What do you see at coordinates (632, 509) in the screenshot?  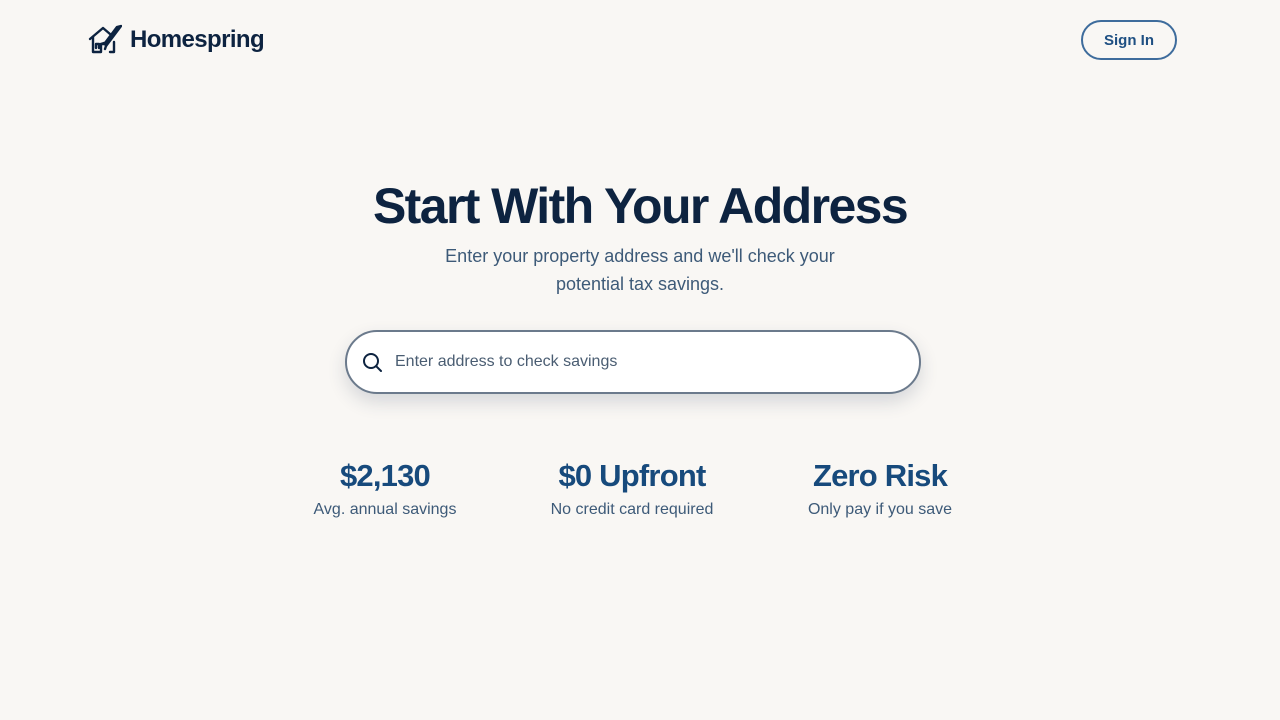 I see `stat-caption: No credit card required` at bounding box center [632, 509].